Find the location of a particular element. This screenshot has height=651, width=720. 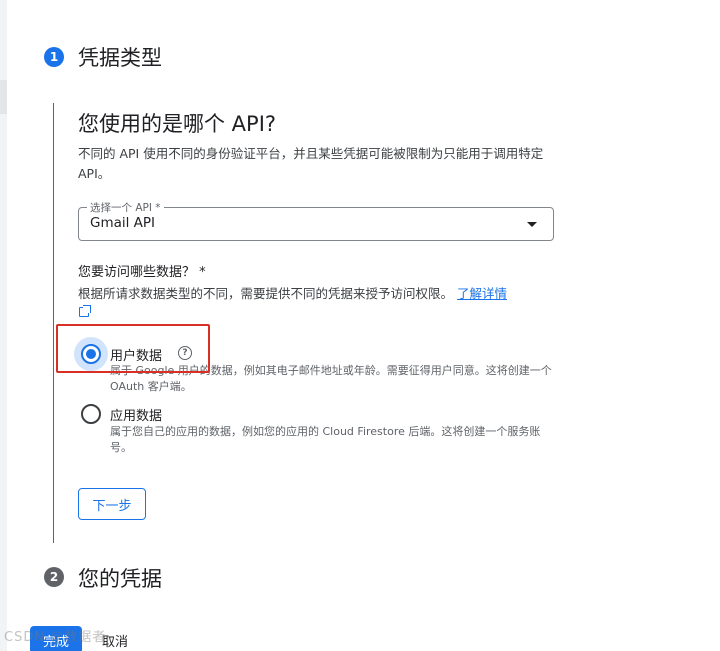

api-select-value: Gmail API is located at coordinates (123, 223).